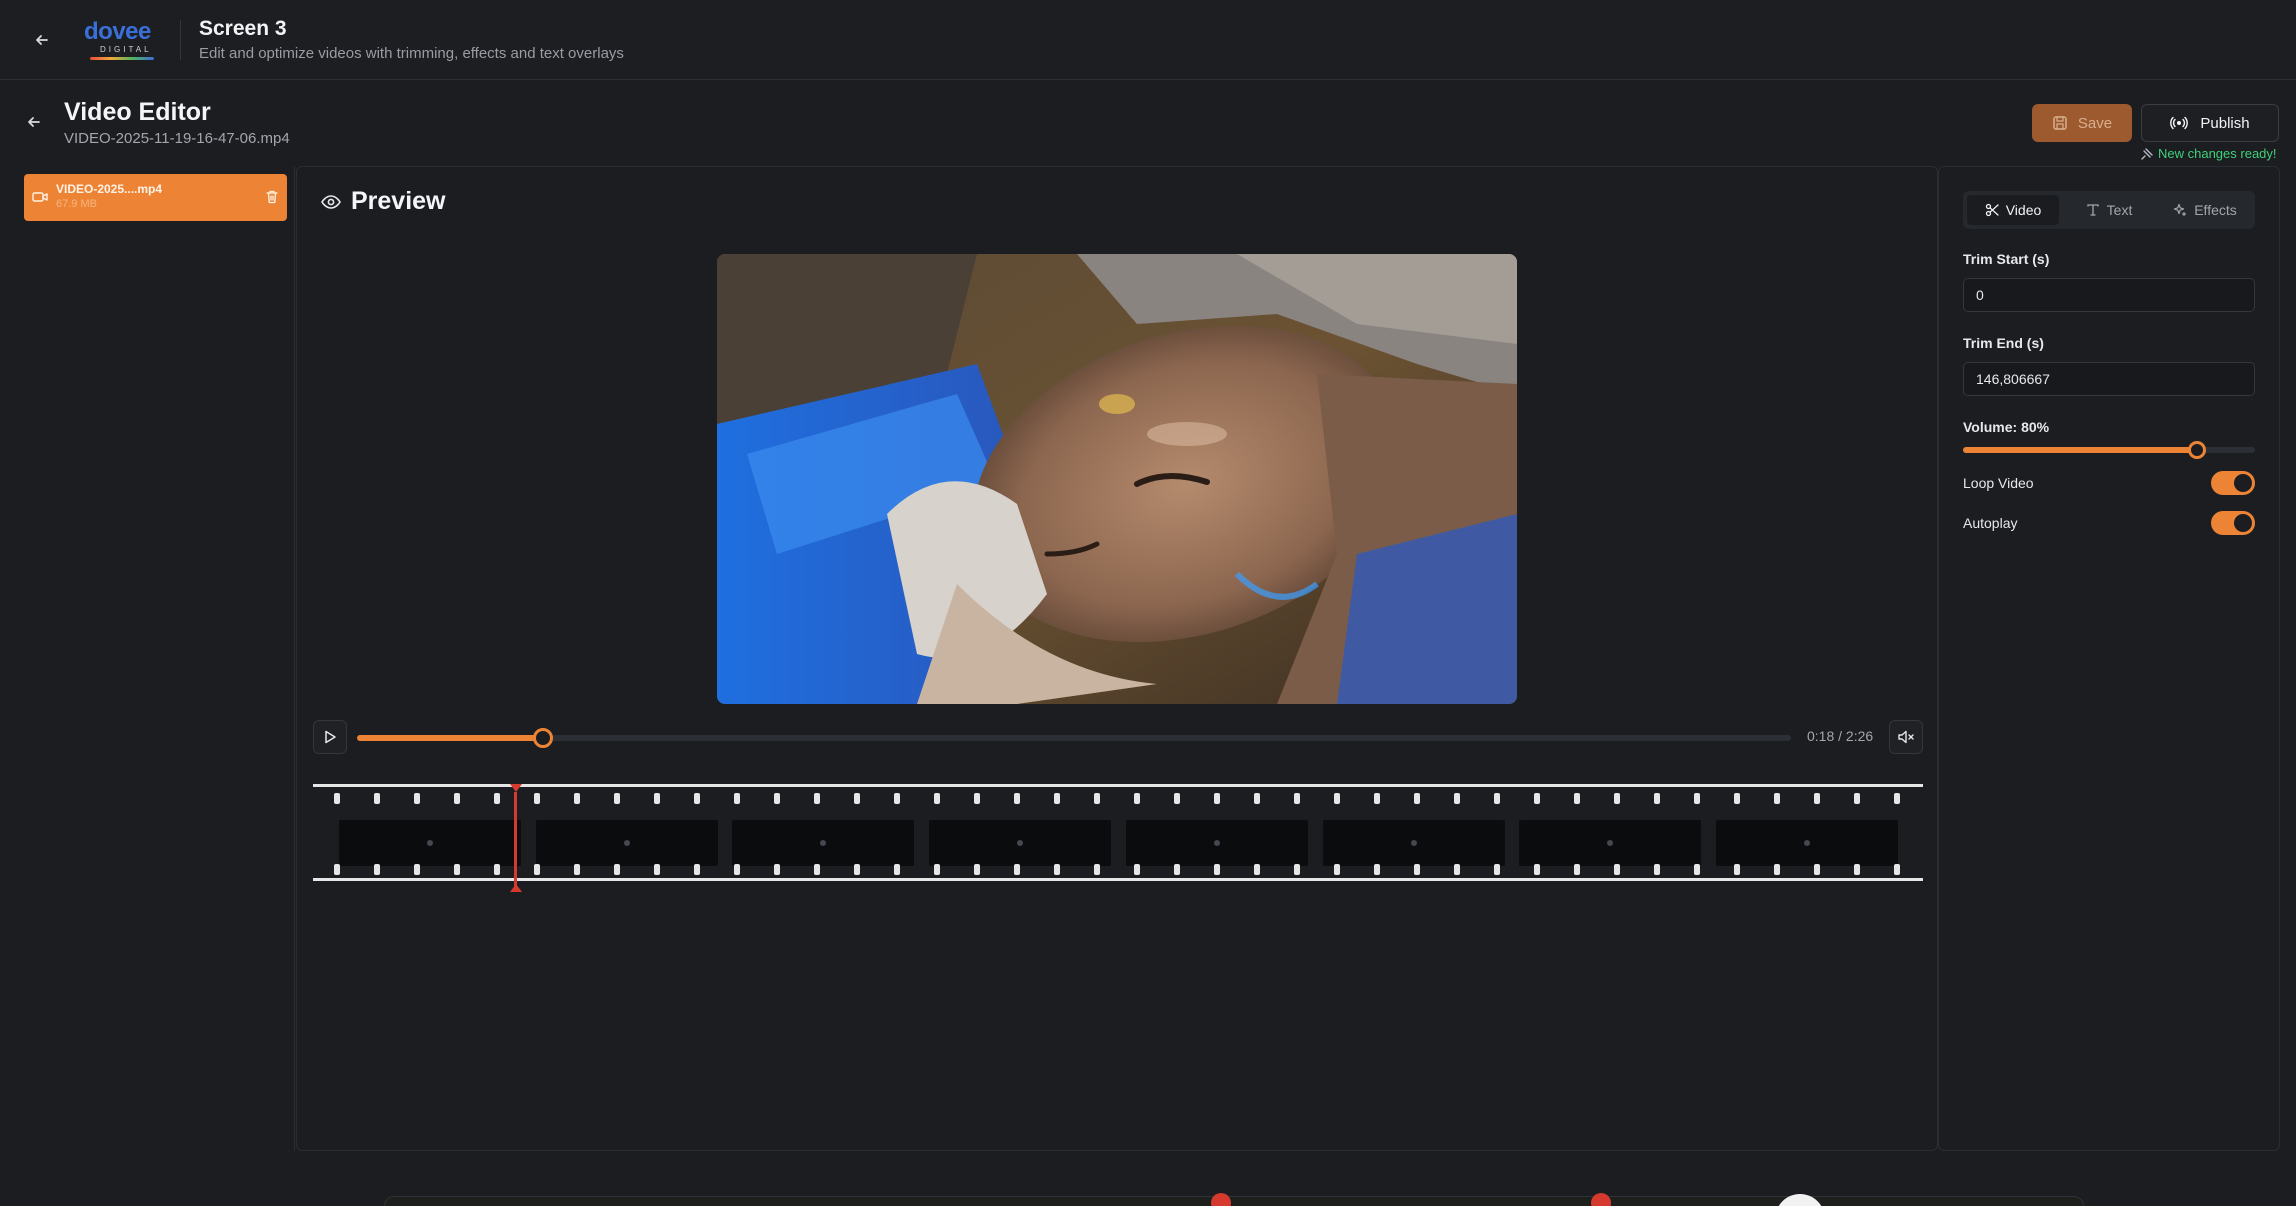  Describe the element at coordinates (2095, 123) in the screenshot. I see `save-label: Save` at that location.